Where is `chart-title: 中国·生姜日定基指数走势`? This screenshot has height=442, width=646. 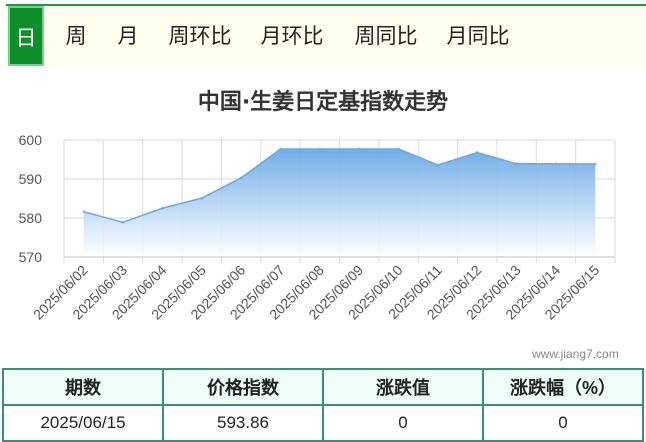 chart-title: 中国·生姜日定基指数走势 is located at coordinates (323, 102).